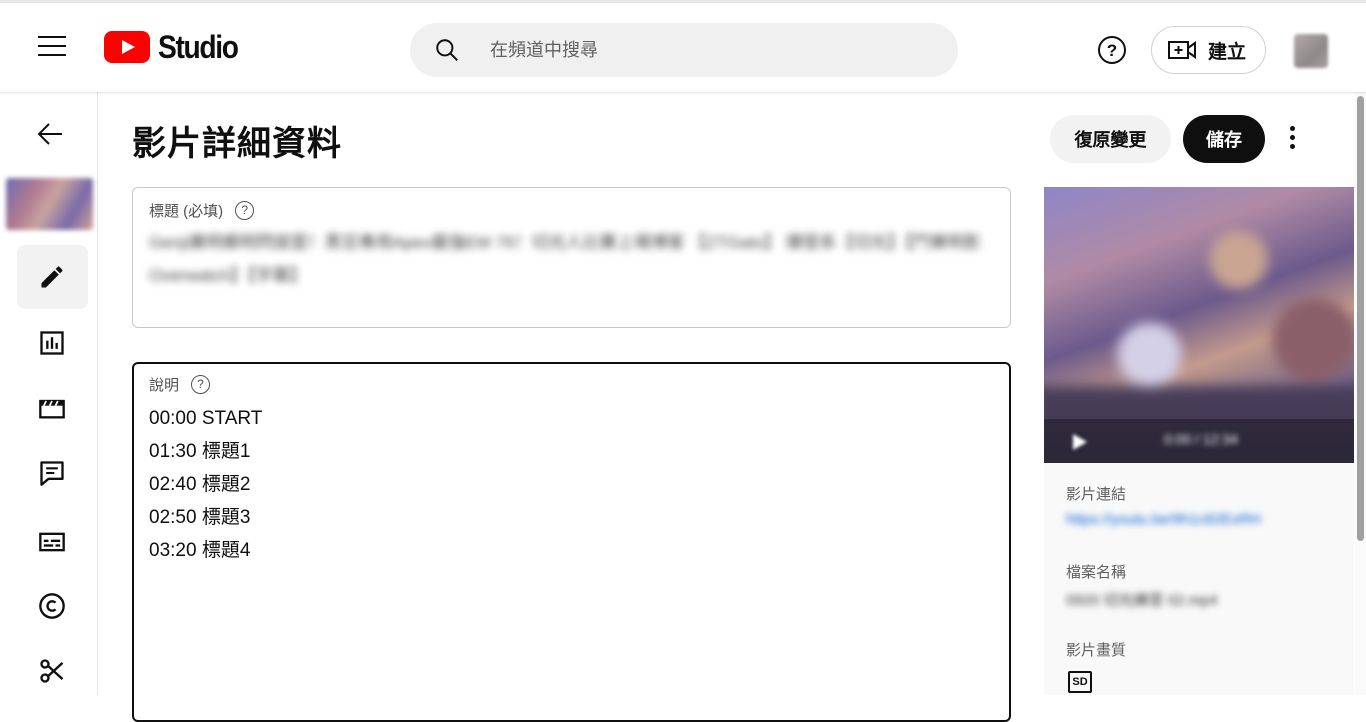 The width and height of the screenshot is (1366, 722). I want to click on rail-item-analytics, so click(52, 343).